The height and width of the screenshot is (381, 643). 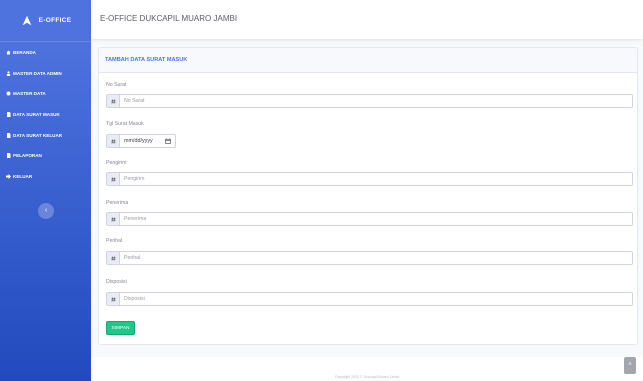 What do you see at coordinates (8, 52) in the screenshot?
I see `home-icon` at bounding box center [8, 52].